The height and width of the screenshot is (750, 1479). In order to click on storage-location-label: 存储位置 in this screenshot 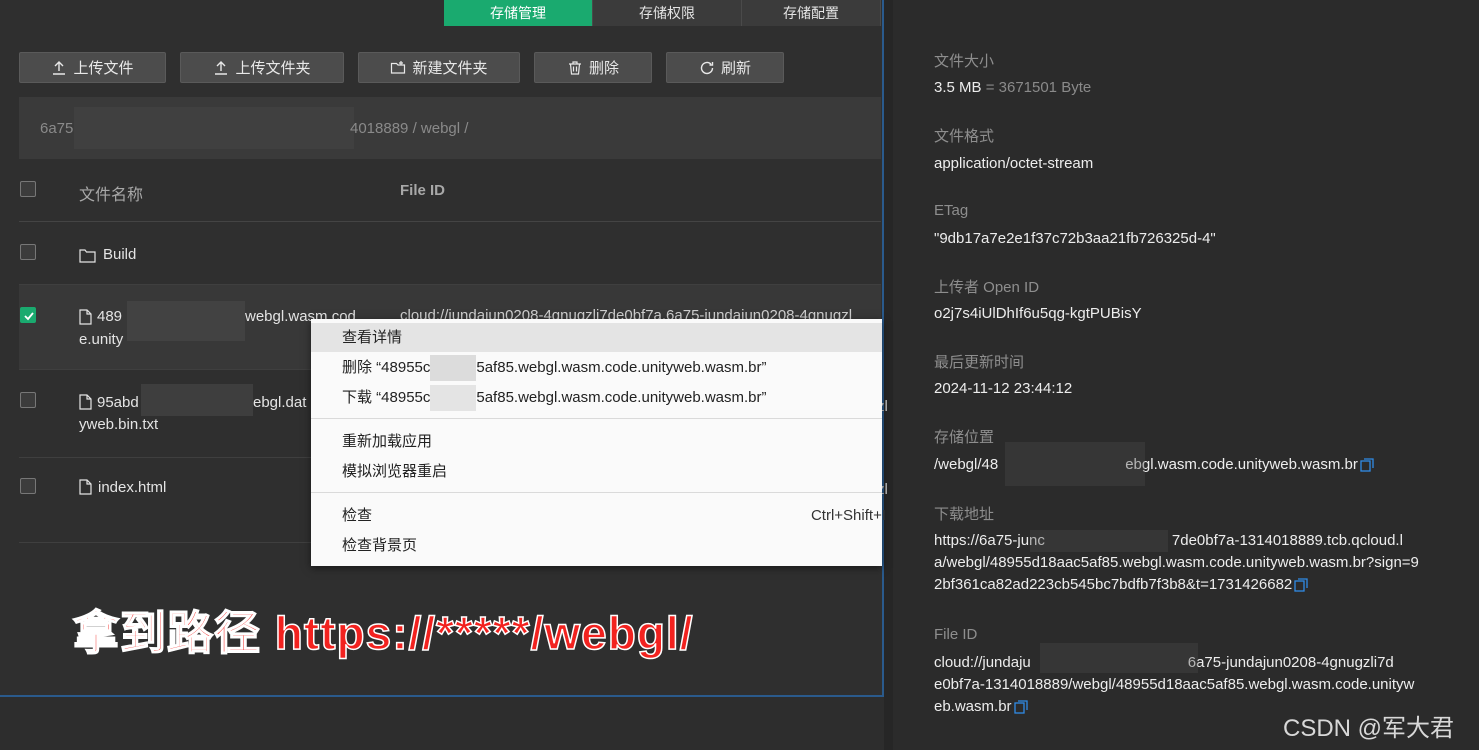, I will do `click(964, 437)`.